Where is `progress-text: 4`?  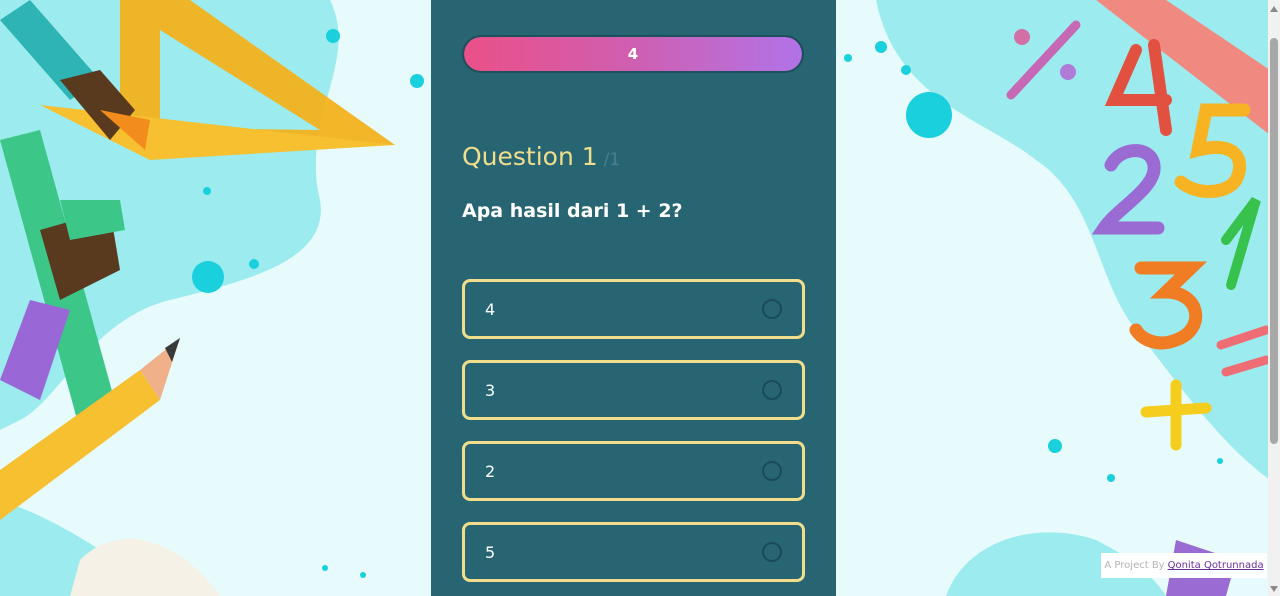
progress-text: 4 is located at coordinates (633, 54).